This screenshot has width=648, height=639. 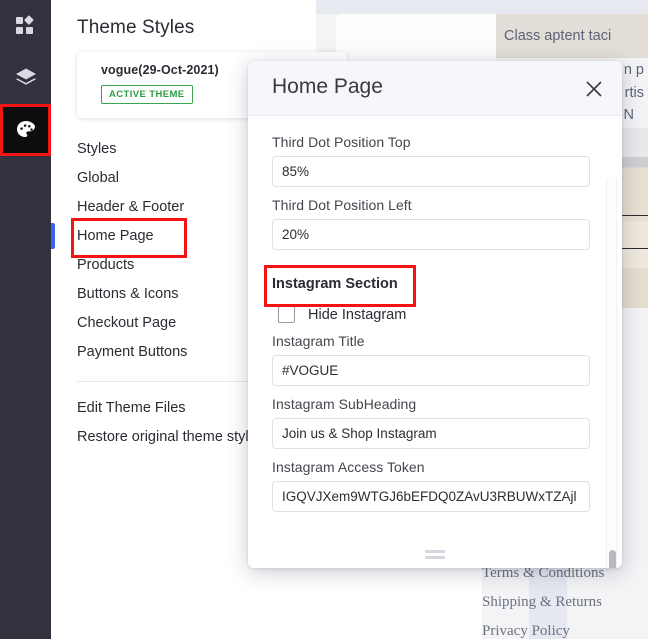 I want to click on label-third-dot-left: Third Dot Position Left, so click(x=342, y=205).